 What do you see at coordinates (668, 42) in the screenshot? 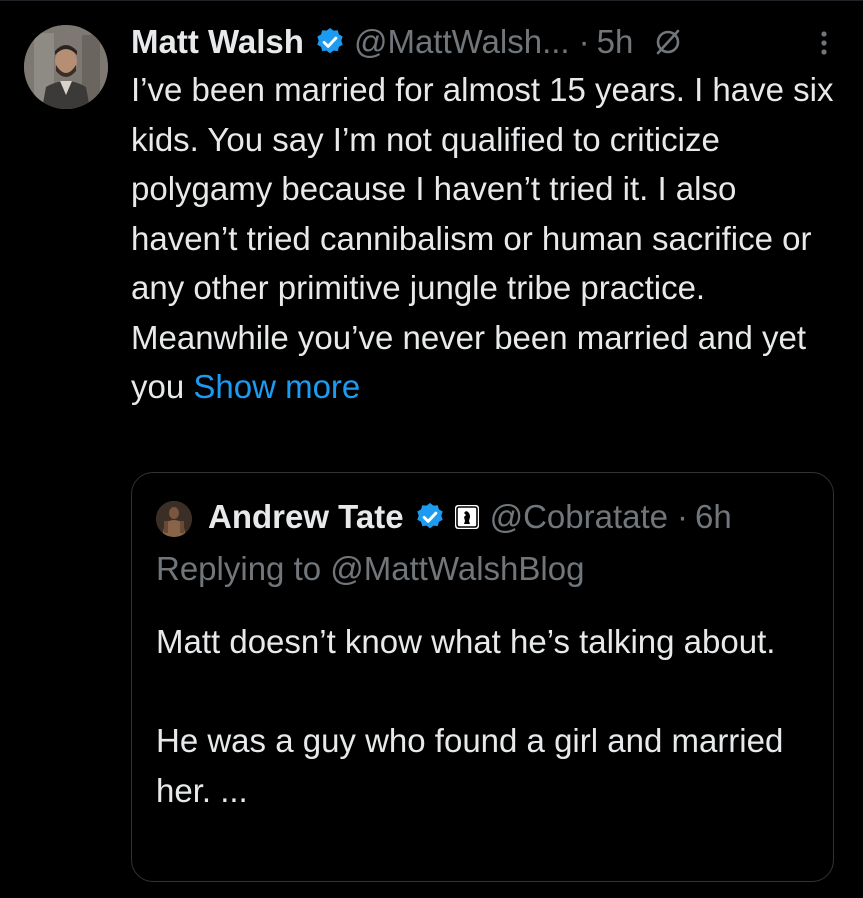
I see `no-entry-icon` at bounding box center [668, 42].